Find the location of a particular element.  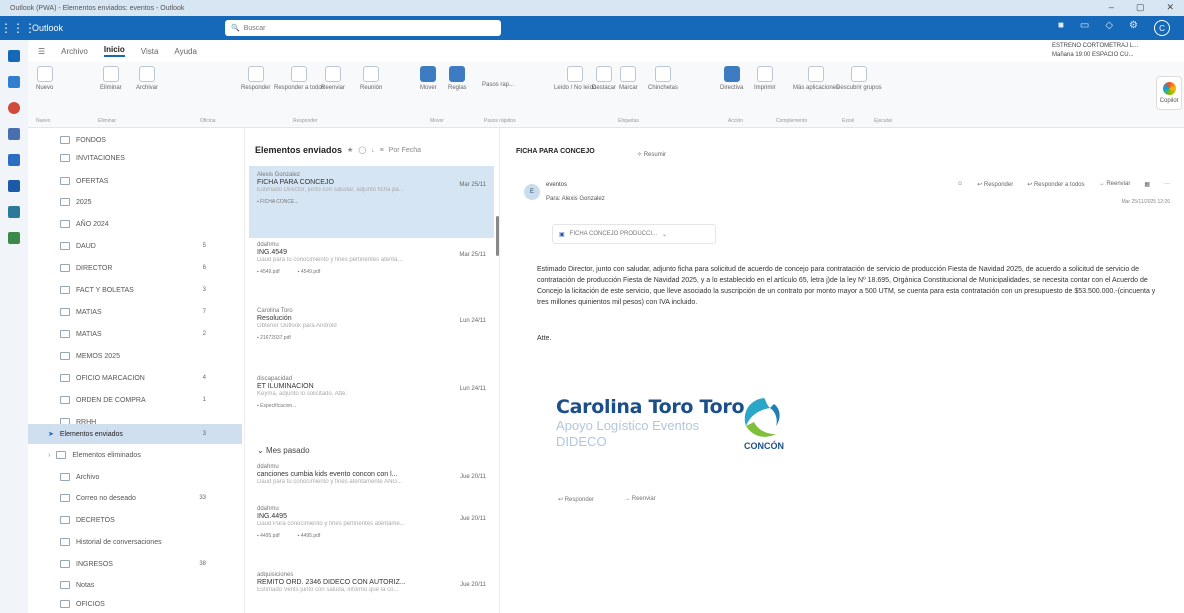

forward-button: → Reenviar is located at coordinates (1115, 184).